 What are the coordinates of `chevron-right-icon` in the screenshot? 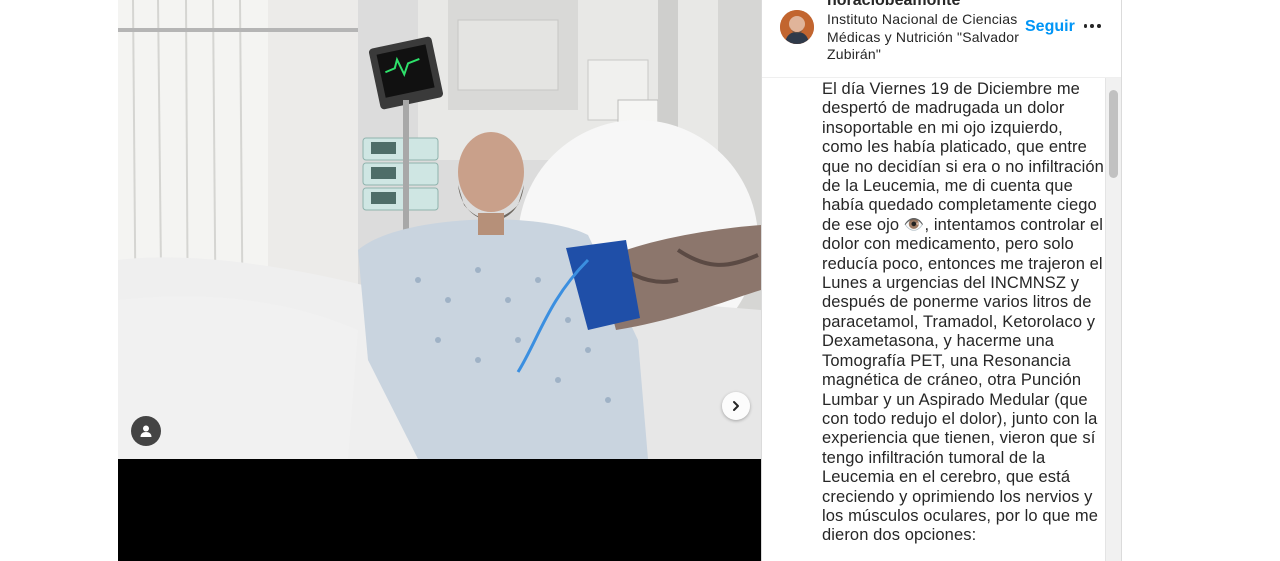 It's located at (736, 406).